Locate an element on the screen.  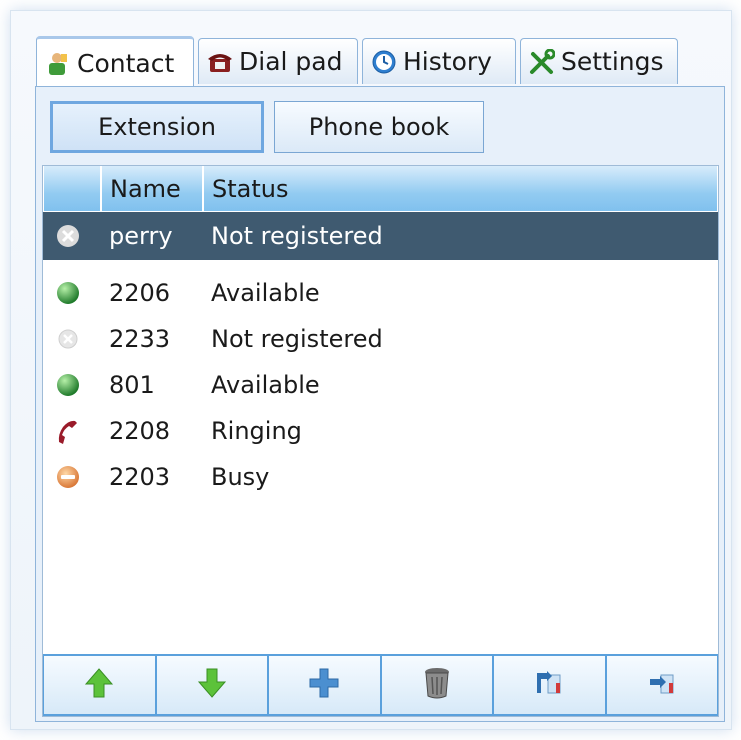
list-toolbar is located at coordinates (380, 685).